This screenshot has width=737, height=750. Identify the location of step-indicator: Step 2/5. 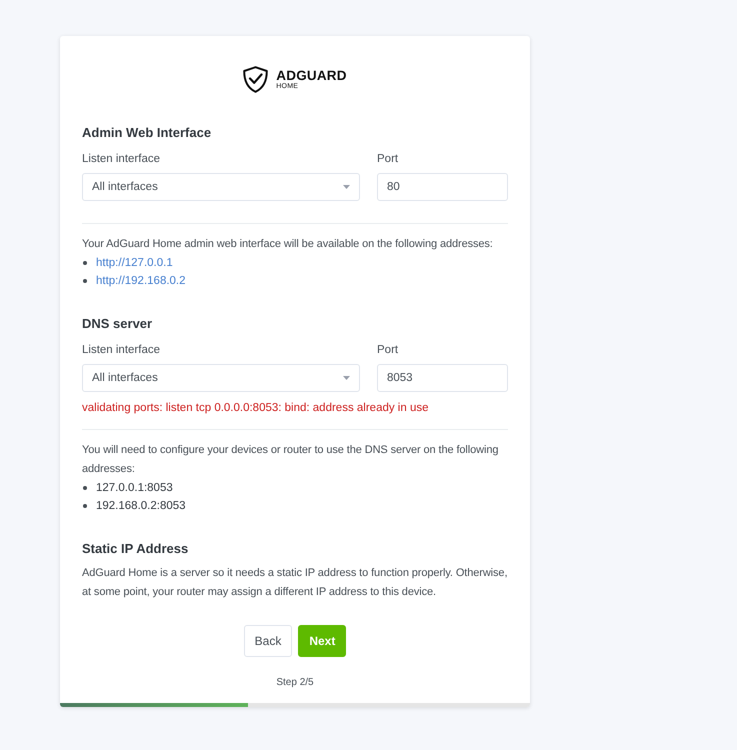
(295, 683).